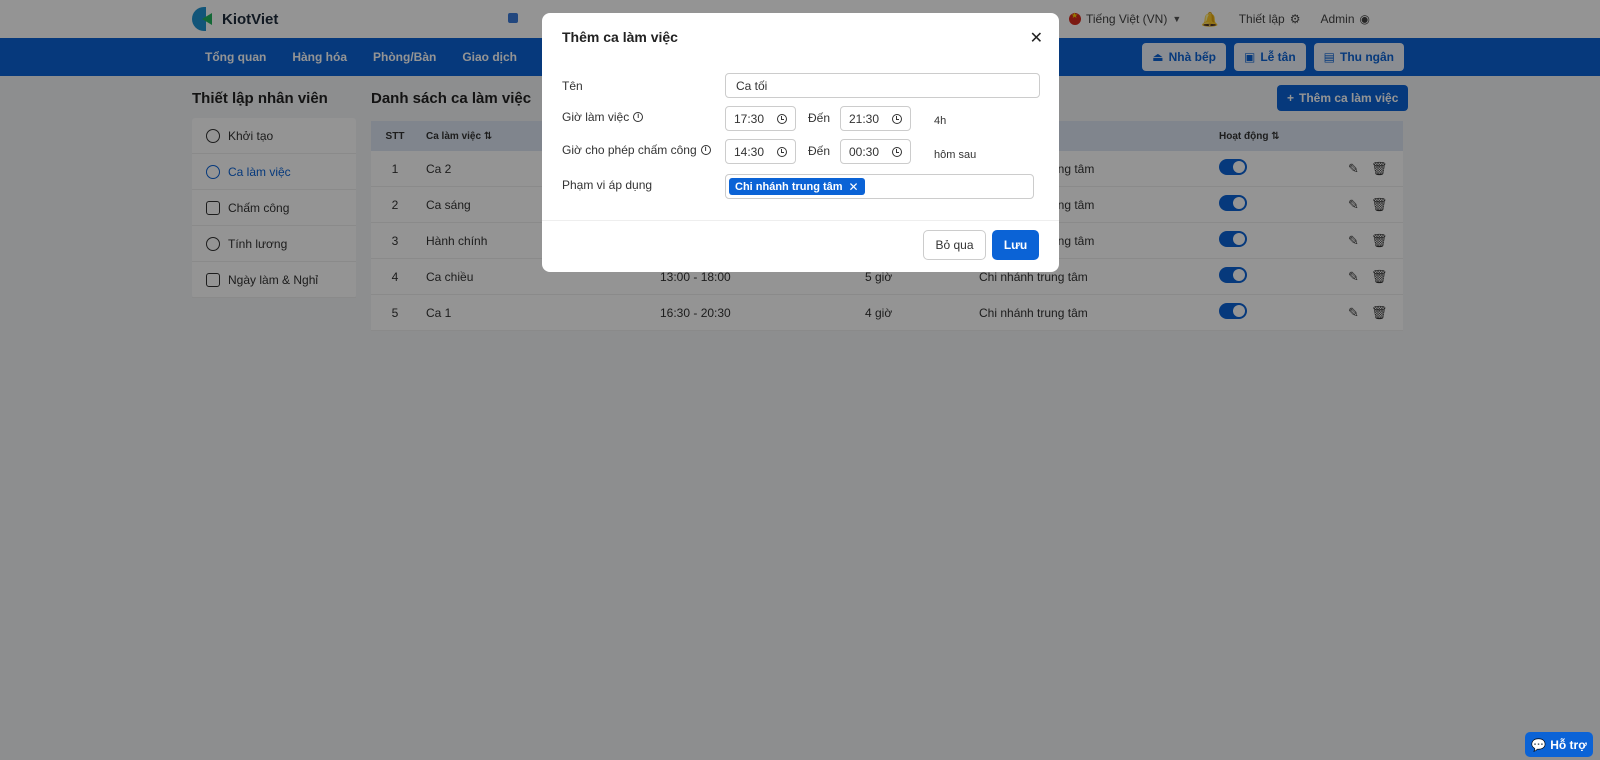  I want to click on scope-select: Chi nhánh trung tâm ✕, so click(879, 186).